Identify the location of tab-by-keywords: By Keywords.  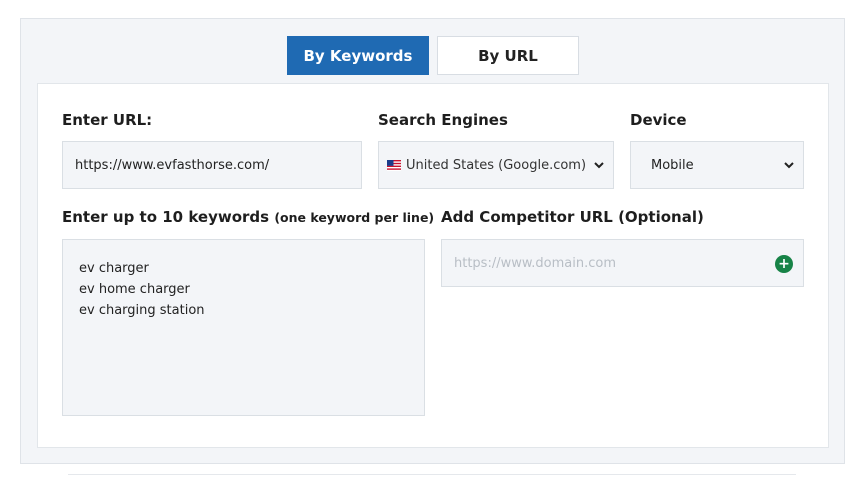
(358, 55).